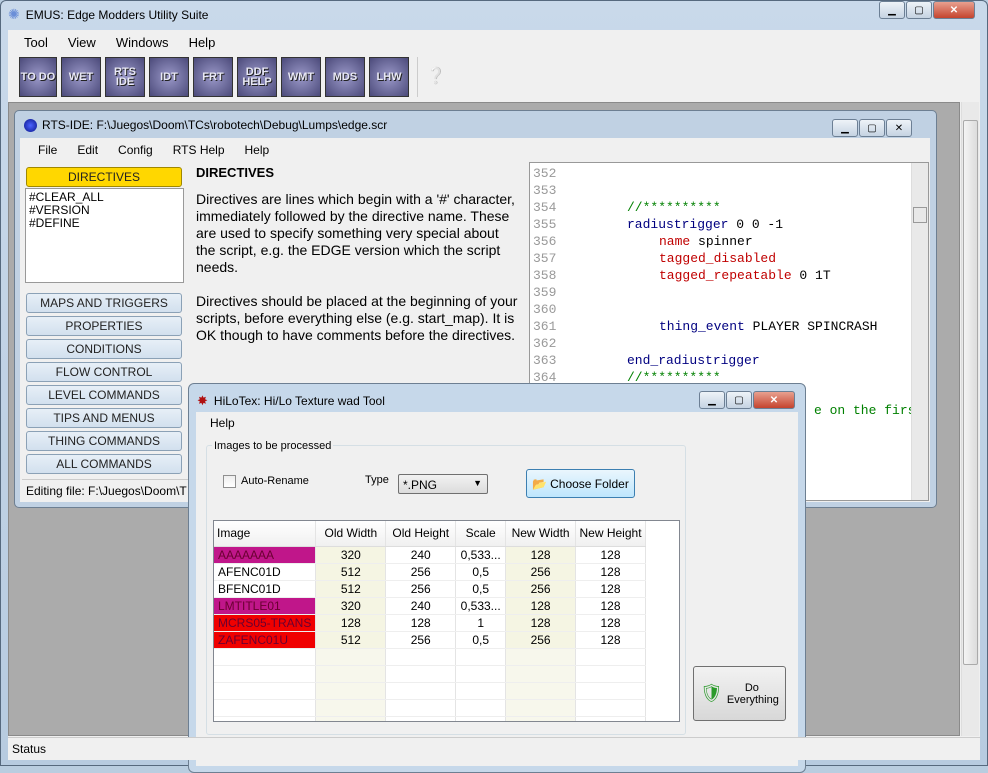  What do you see at coordinates (202, 42) in the screenshot?
I see `menu-help: Help` at bounding box center [202, 42].